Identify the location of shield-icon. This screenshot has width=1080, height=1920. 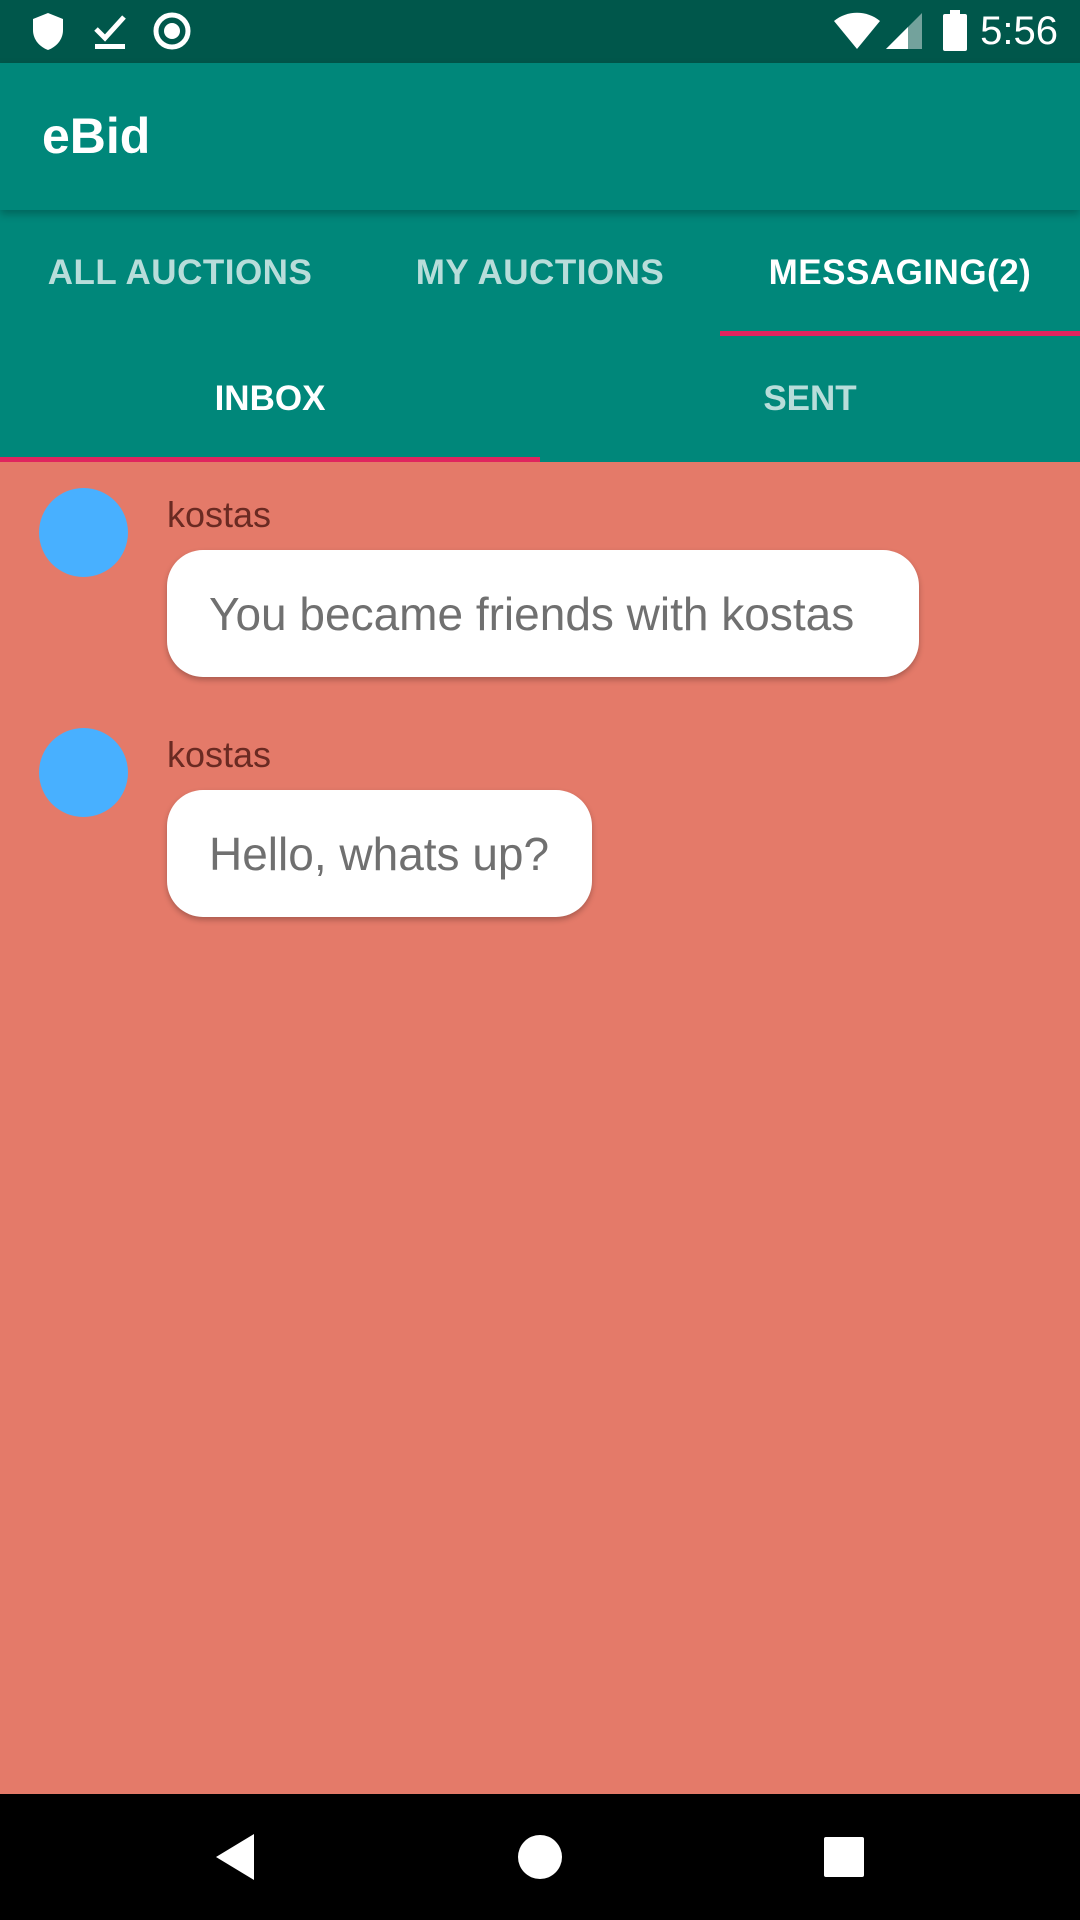
(48, 31).